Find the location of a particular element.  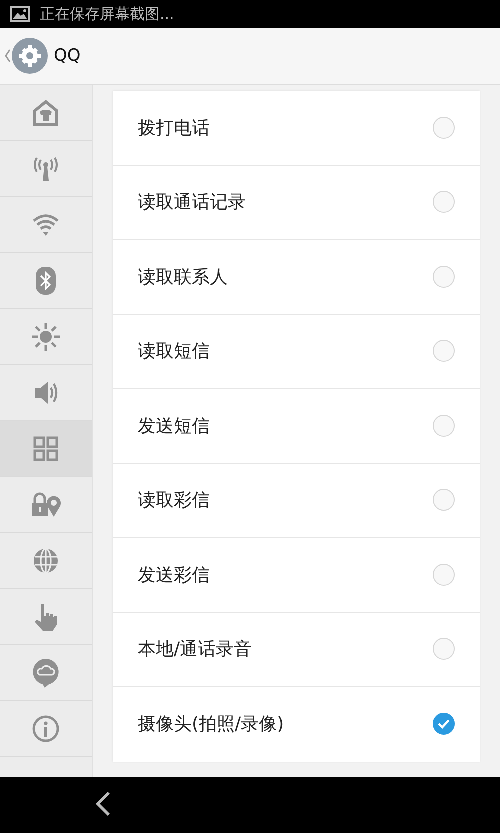

house-icon is located at coordinates (46, 112).